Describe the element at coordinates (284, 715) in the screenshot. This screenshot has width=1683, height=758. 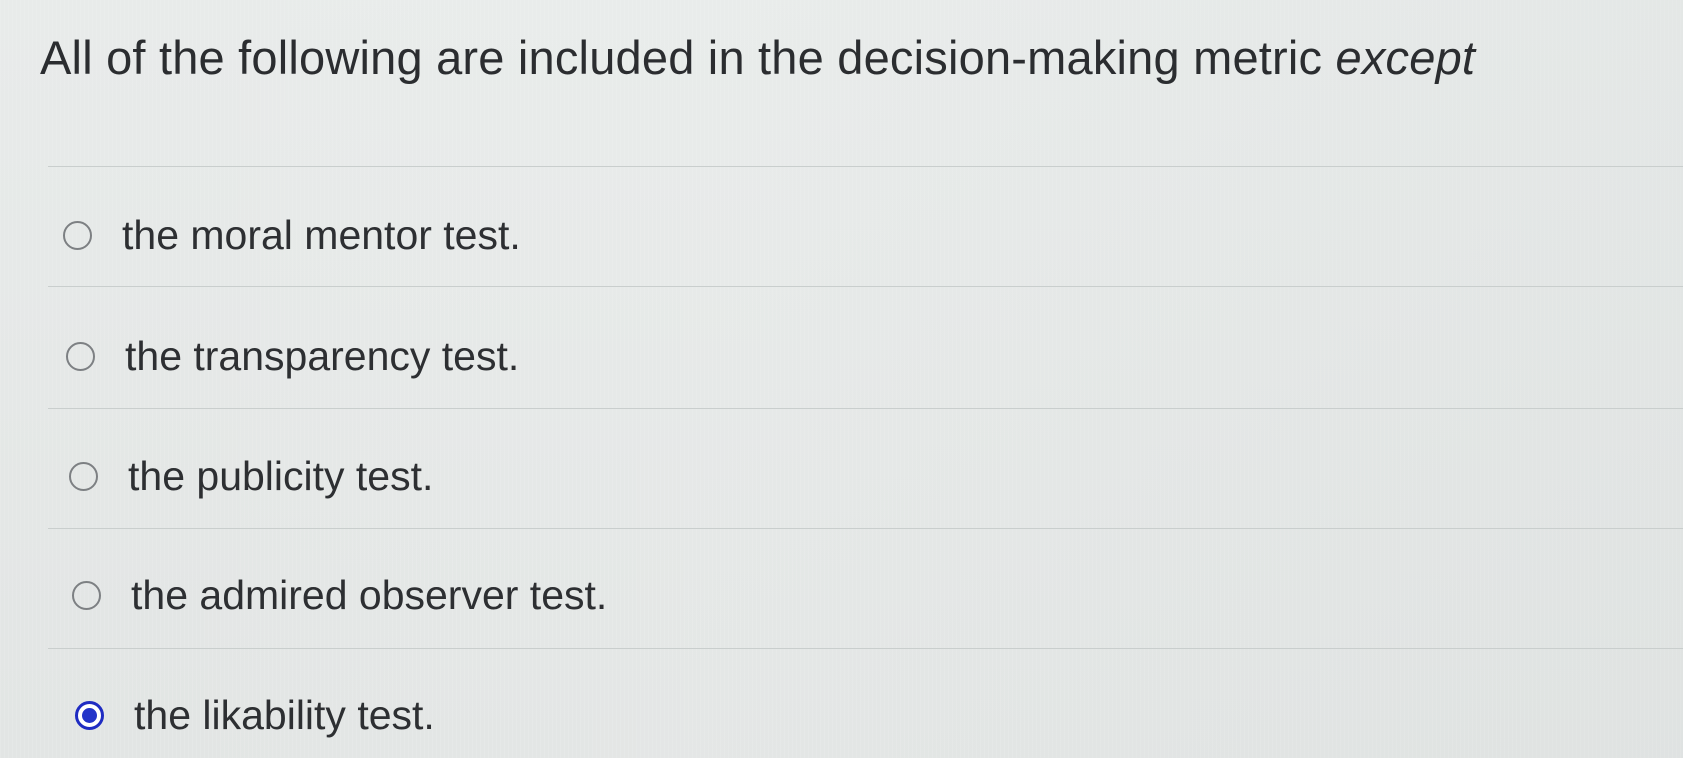
I see `option-label: the likability test.` at that location.